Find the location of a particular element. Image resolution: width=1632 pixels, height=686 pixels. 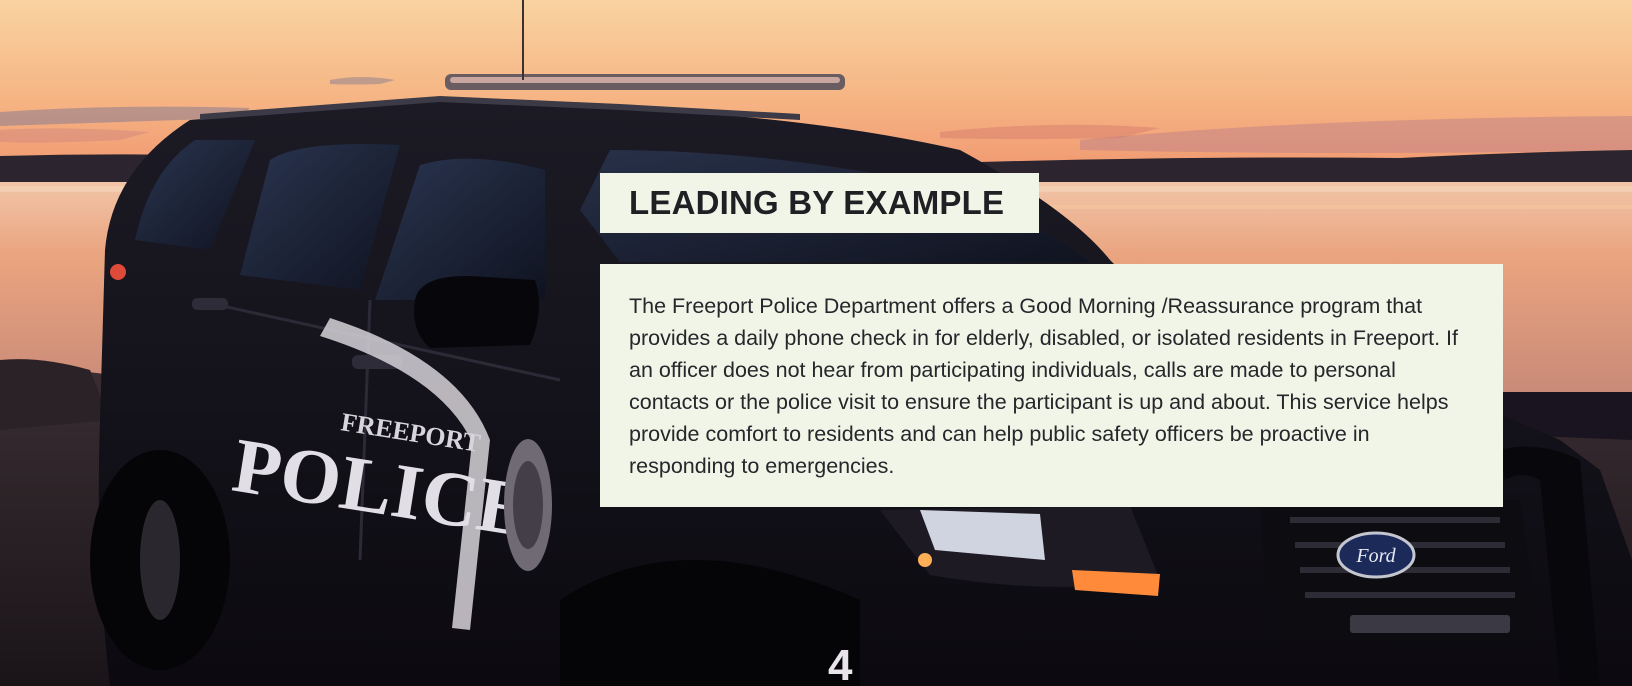

ford-badge: Ford is located at coordinates (1375, 556).